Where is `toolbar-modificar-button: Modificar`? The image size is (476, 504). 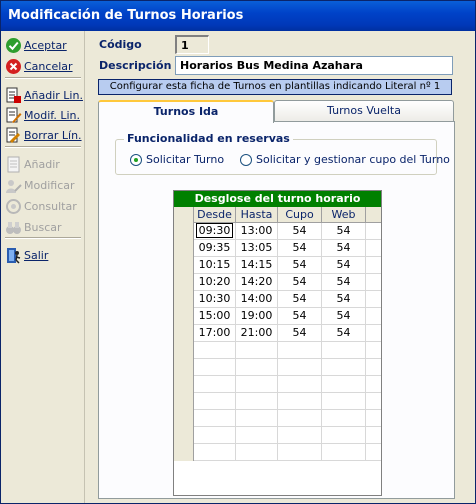 toolbar-modificar-button: Modificar is located at coordinates (40, 185).